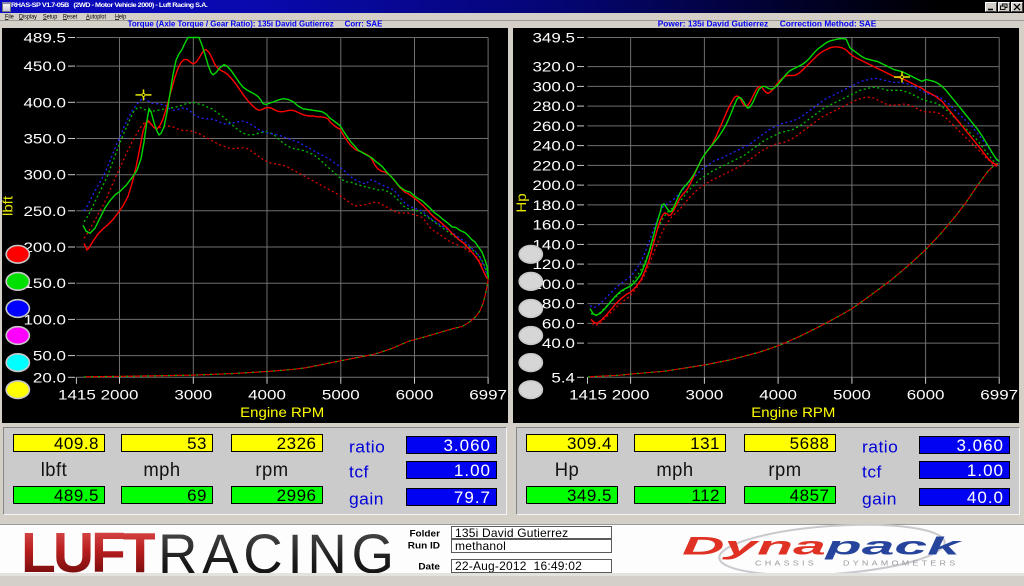 The width and height of the screenshot is (1024, 586). I want to click on svg-text: 20.0, so click(49, 378).